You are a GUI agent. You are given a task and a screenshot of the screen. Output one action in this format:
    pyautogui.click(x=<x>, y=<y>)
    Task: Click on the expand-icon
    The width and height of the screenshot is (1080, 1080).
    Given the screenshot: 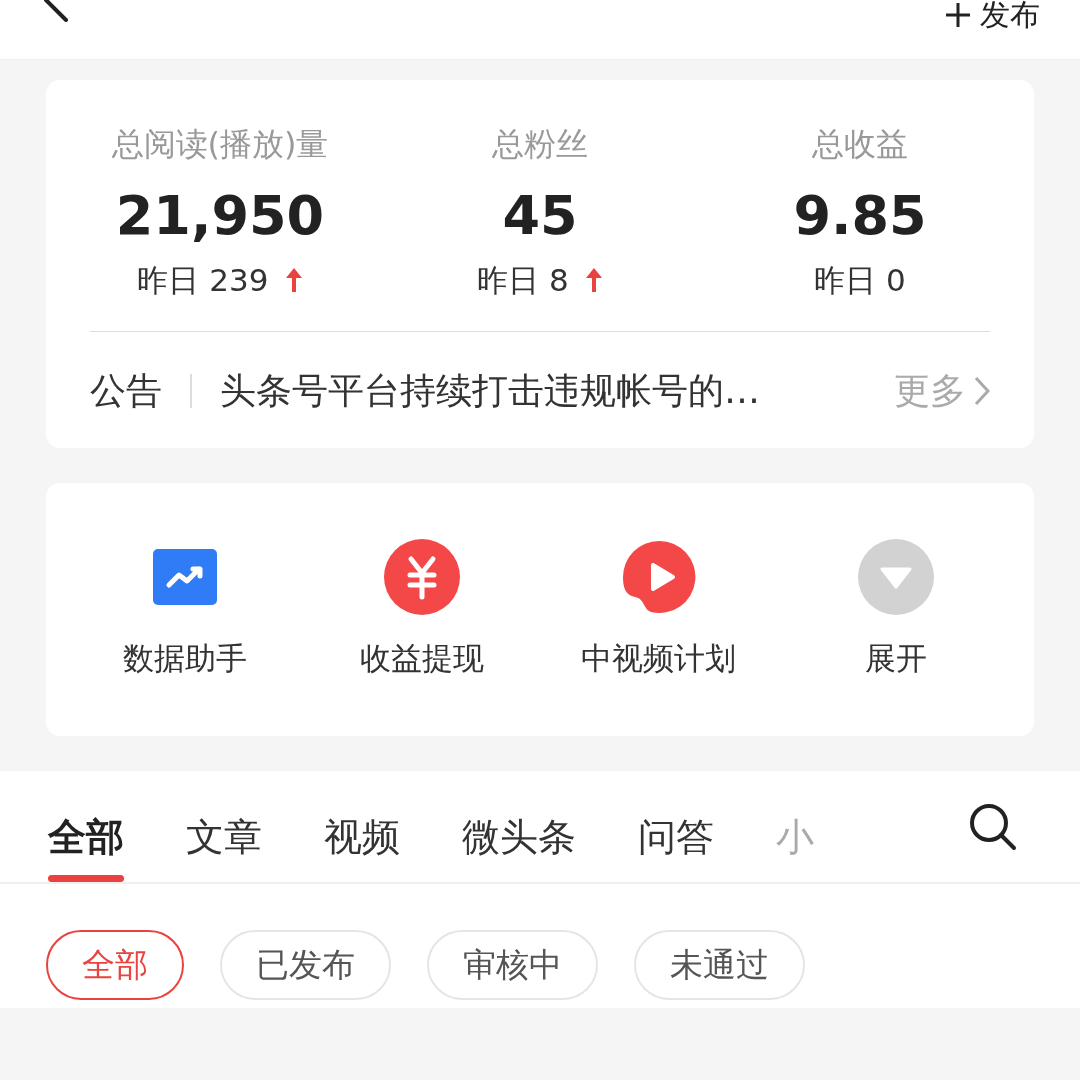 What is the action you would take?
    pyautogui.click(x=895, y=576)
    